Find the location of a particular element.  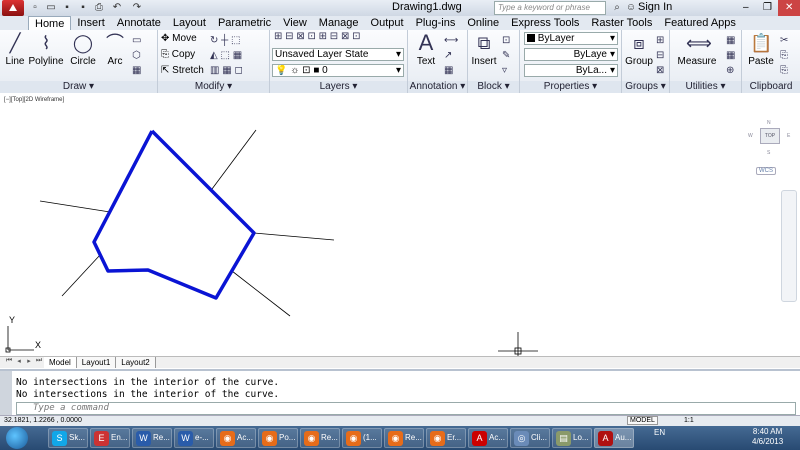

search-input: Type a keyword or phrase is located at coordinates (550, 8).